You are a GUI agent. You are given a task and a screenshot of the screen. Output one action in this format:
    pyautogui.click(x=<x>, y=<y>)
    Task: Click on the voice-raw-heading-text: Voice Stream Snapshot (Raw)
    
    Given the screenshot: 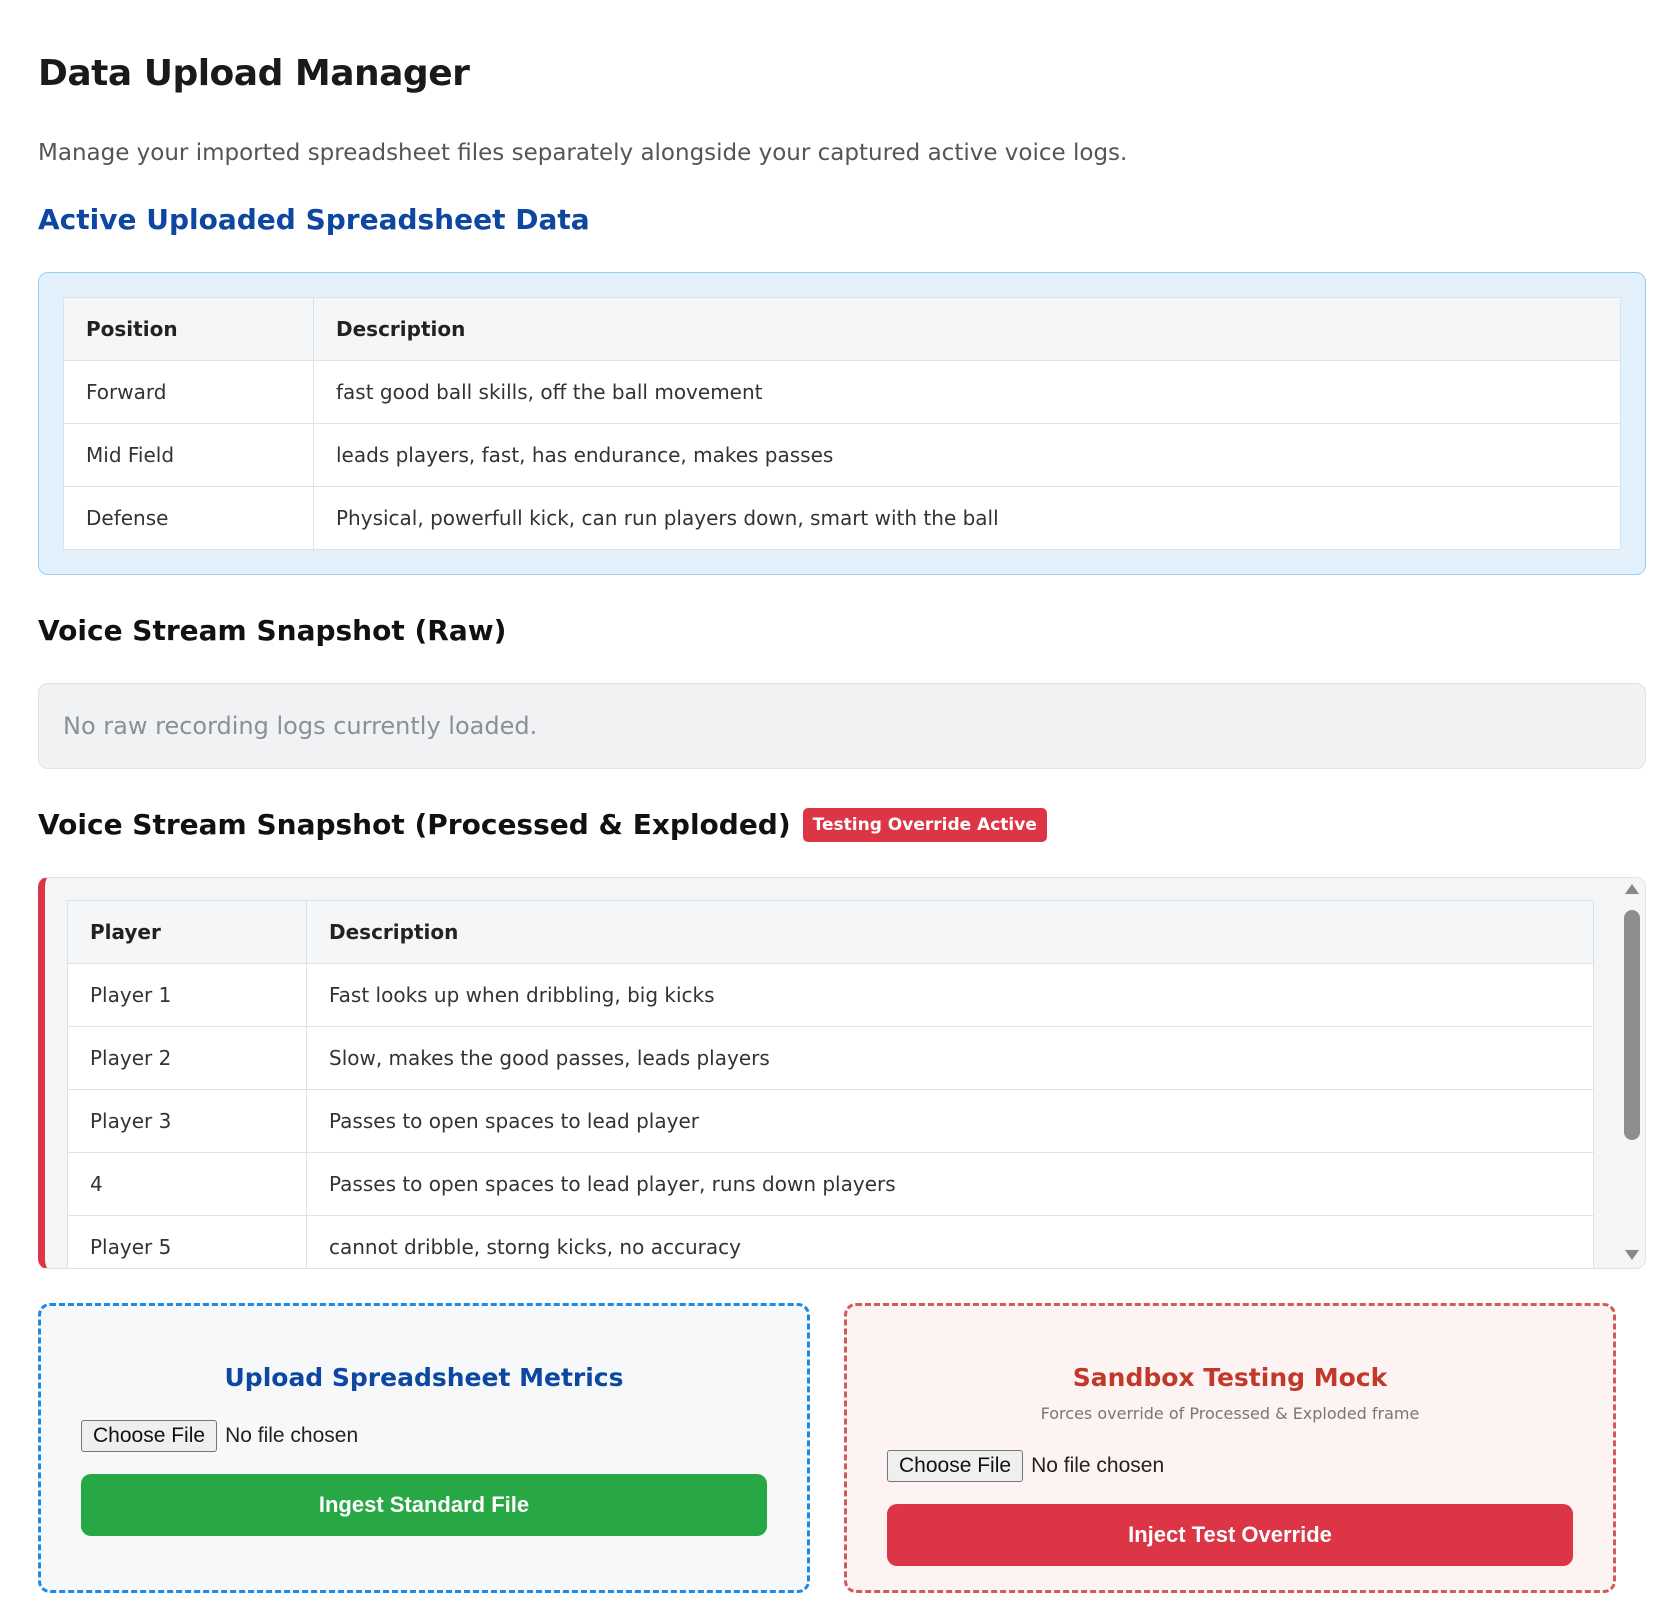 What is the action you would take?
    pyautogui.click(x=272, y=630)
    